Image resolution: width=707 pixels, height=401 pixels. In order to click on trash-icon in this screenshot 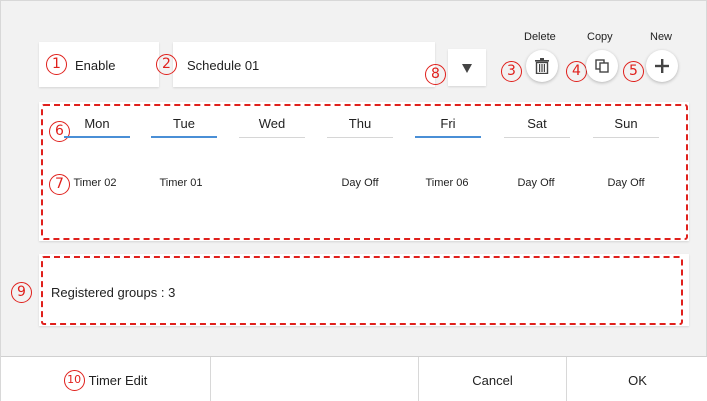, I will do `click(542, 66)`.